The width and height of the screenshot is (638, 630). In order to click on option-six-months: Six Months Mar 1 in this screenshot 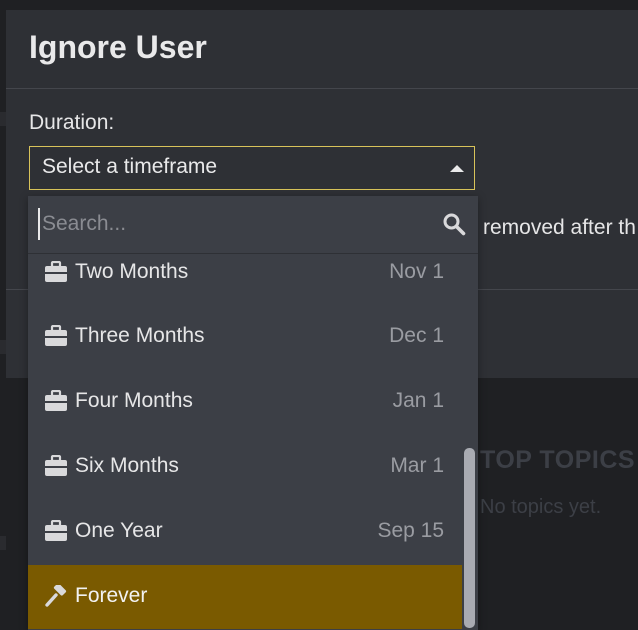, I will do `click(245, 467)`.